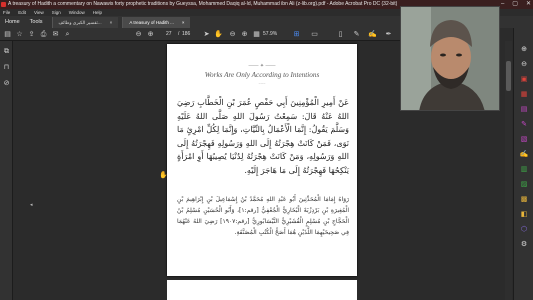 This screenshot has width=533, height=300. I want to click on star-icon: ☆, so click(19, 34).